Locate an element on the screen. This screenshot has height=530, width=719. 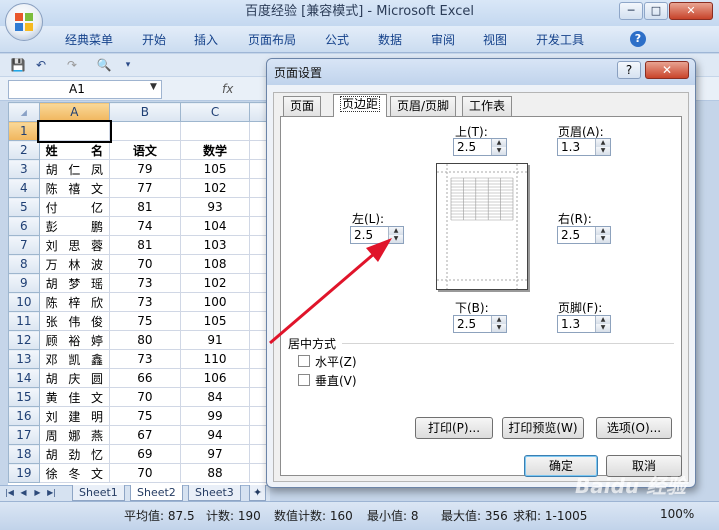
office-logo-icon is located at coordinates (24, 22).